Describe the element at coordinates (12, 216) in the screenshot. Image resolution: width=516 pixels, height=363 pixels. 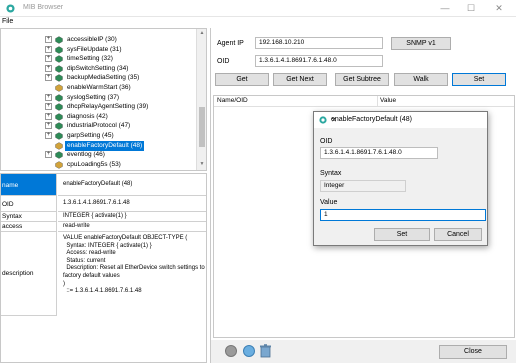
I see `prop-syntax-label: Syntax` at that location.